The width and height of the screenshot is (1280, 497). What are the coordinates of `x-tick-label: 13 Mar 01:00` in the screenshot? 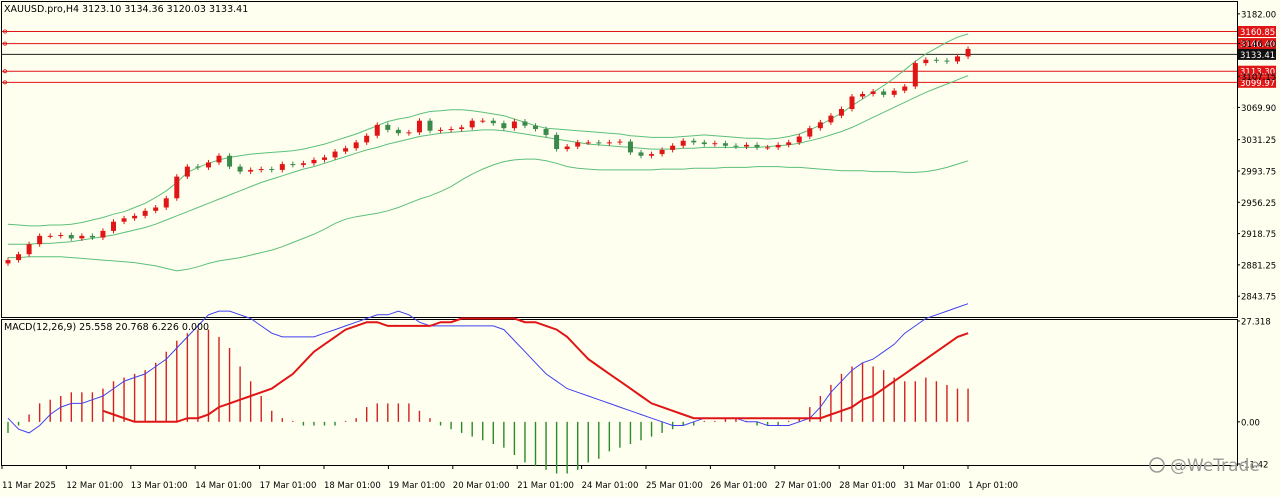 It's located at (159, 486).